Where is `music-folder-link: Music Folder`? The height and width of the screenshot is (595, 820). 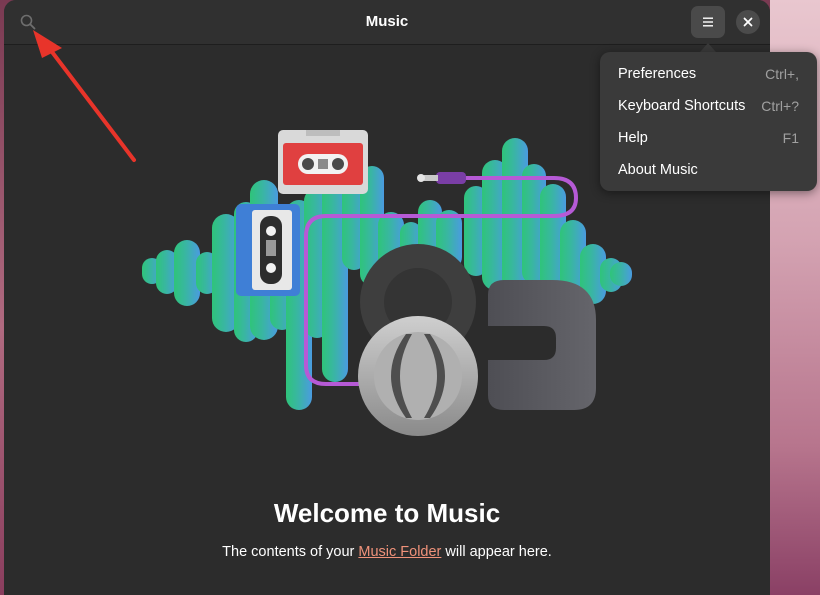 music-folder-link: Music Folder is located at coordinates (399, 552).